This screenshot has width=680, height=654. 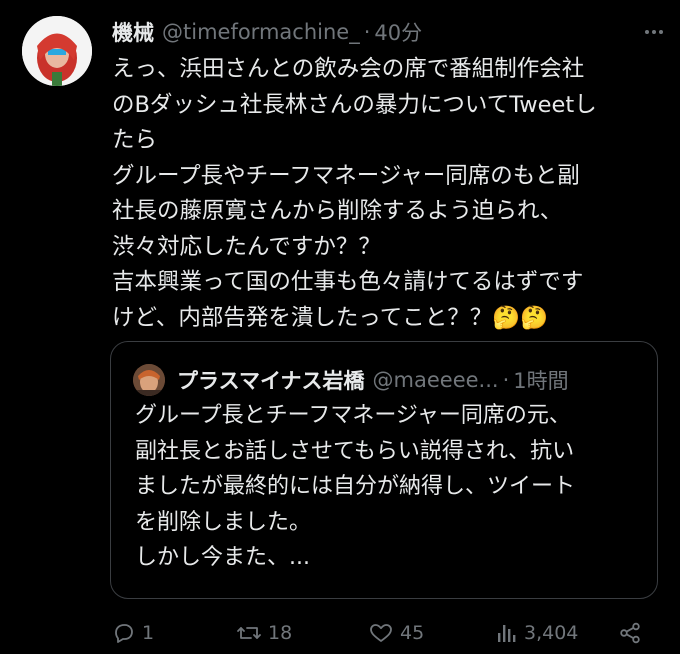 What do you see at coordinates (348, 282) in the screenshot?
I see `tweet-line: 吉本興業って国の仕事も色々請けてるはずです` at bounding box center [348, 282].